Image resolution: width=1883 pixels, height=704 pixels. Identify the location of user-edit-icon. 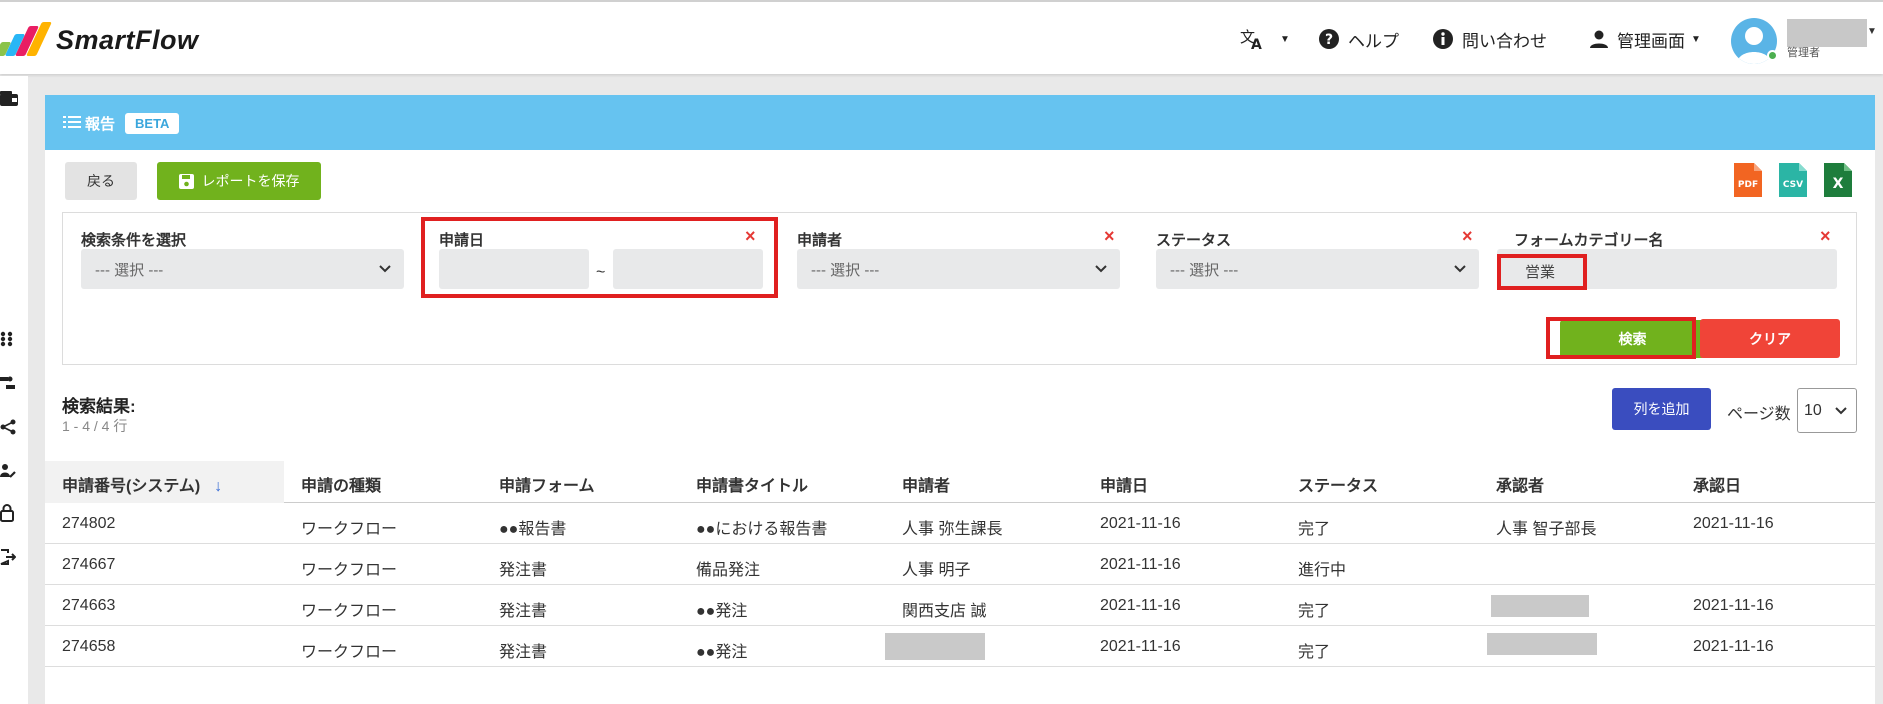
(9, 471).